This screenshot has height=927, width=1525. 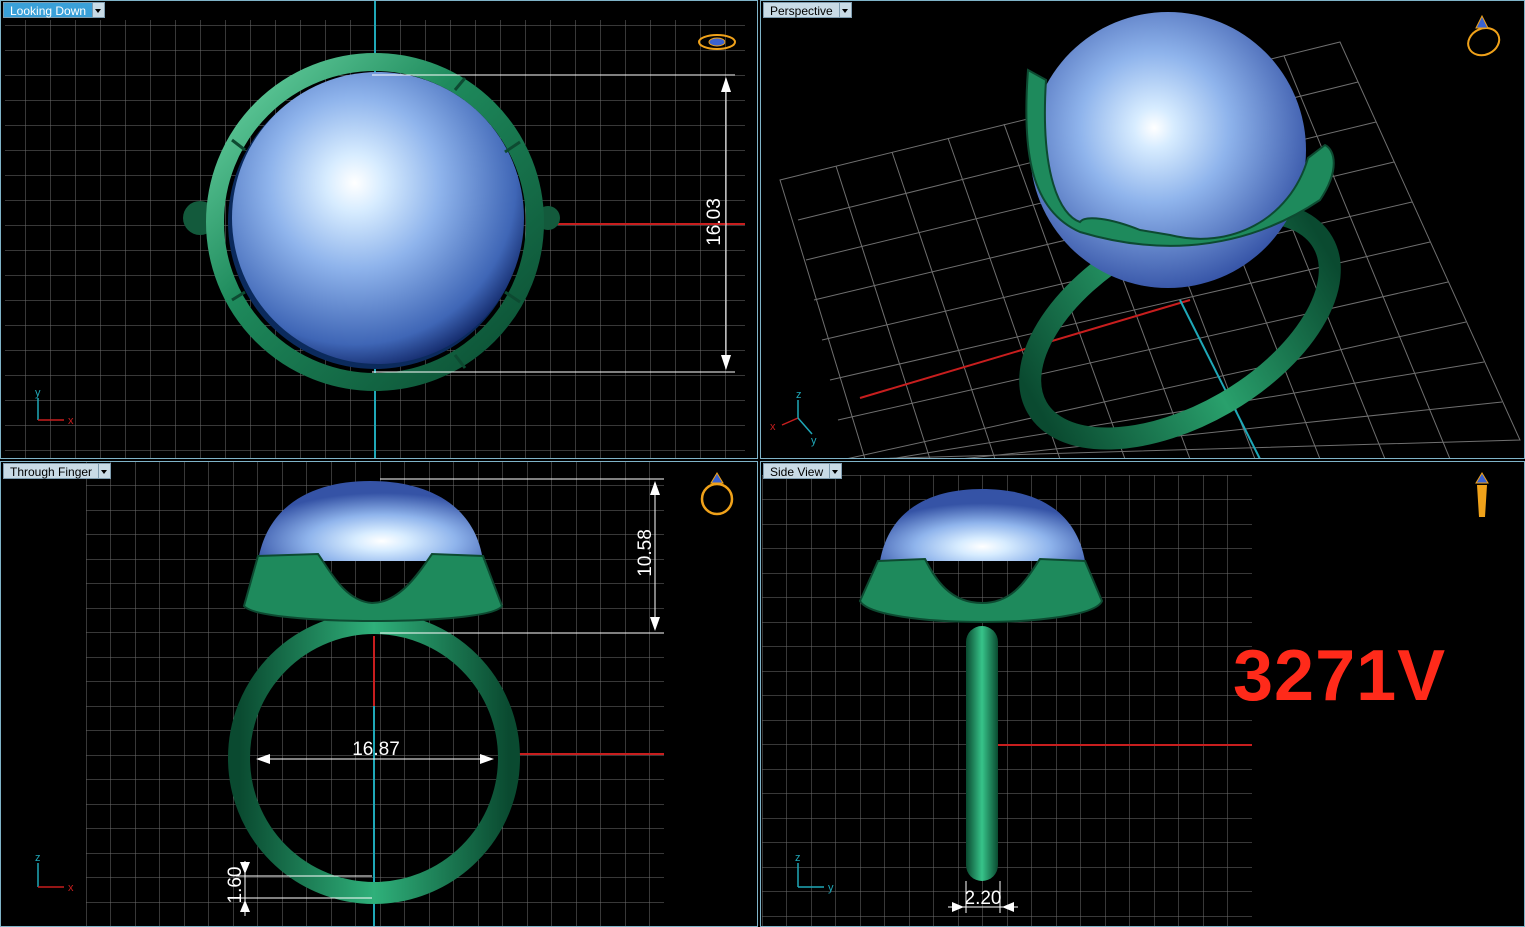 I want to click on model-code-label: 3271V, so click(x=1340, y=676).